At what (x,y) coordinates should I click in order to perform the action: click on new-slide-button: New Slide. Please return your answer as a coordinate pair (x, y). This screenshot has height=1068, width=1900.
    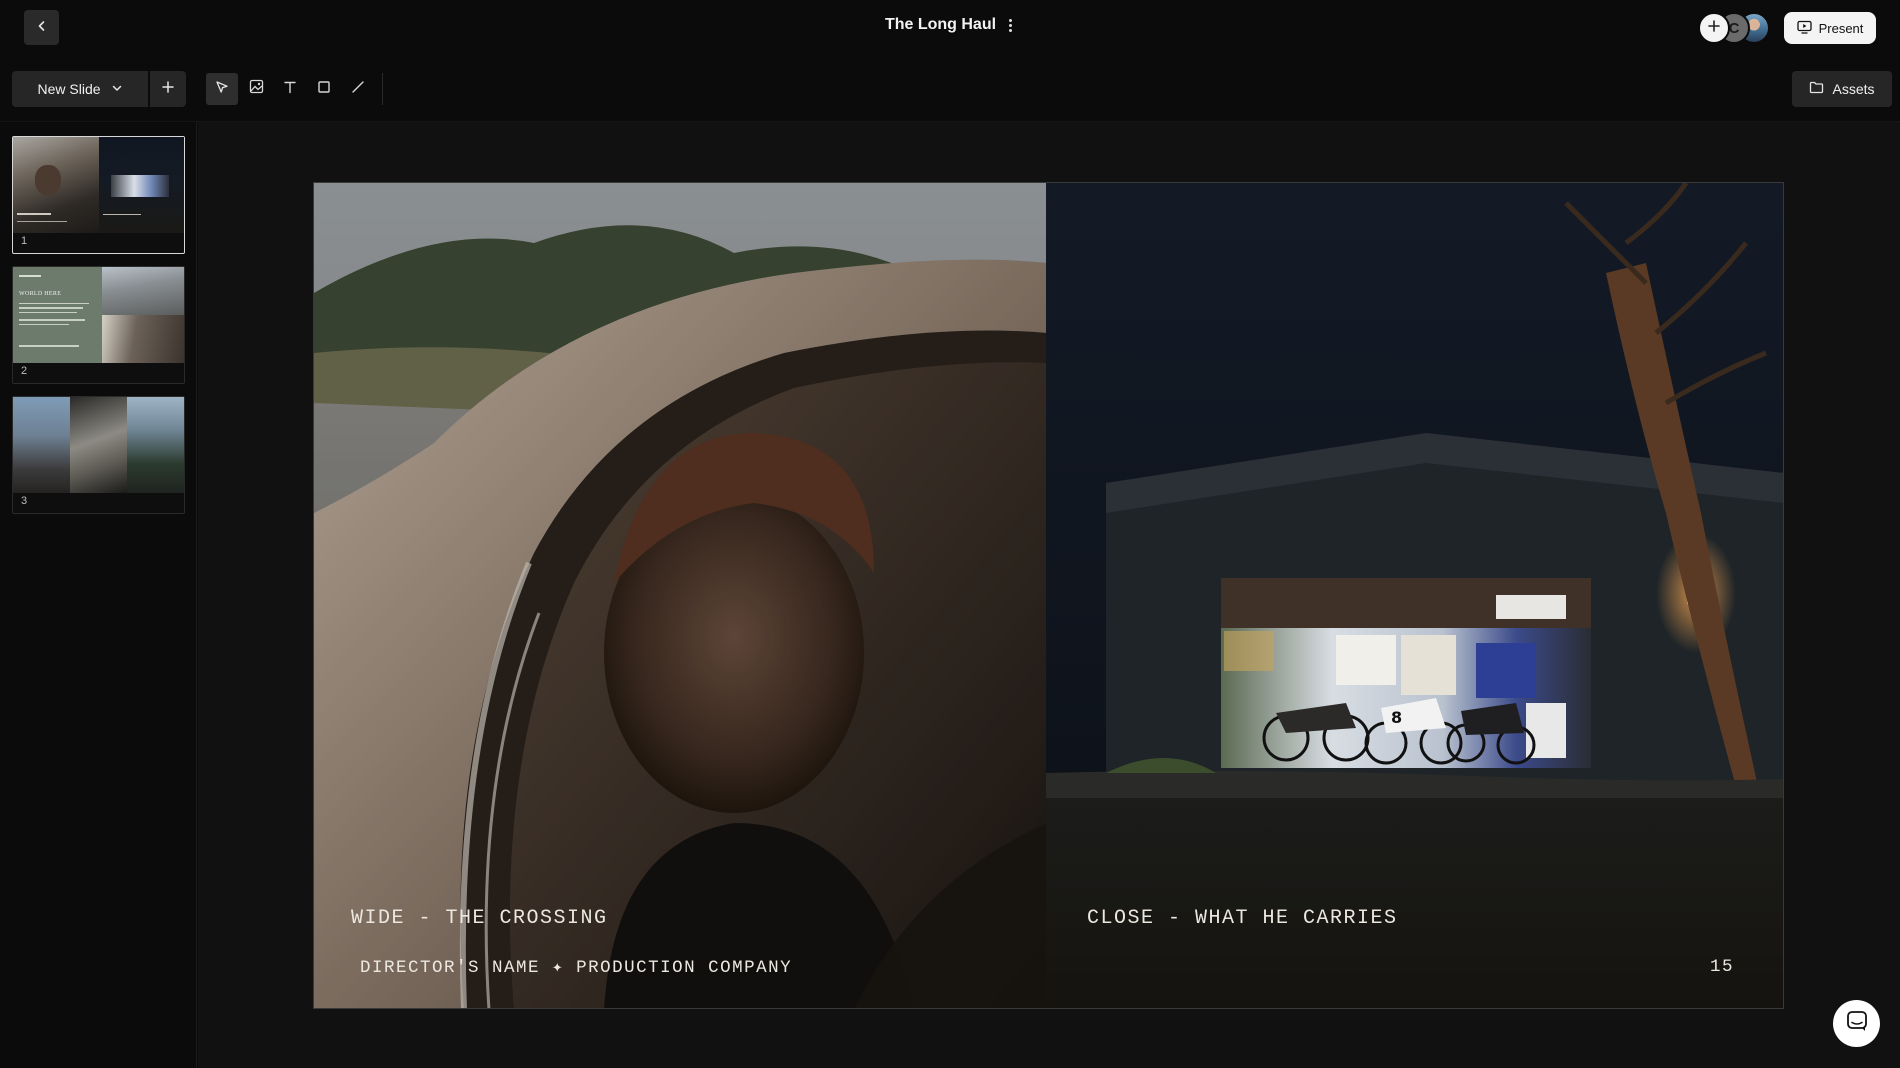
    Looking at the image, I should click on (80, 89).